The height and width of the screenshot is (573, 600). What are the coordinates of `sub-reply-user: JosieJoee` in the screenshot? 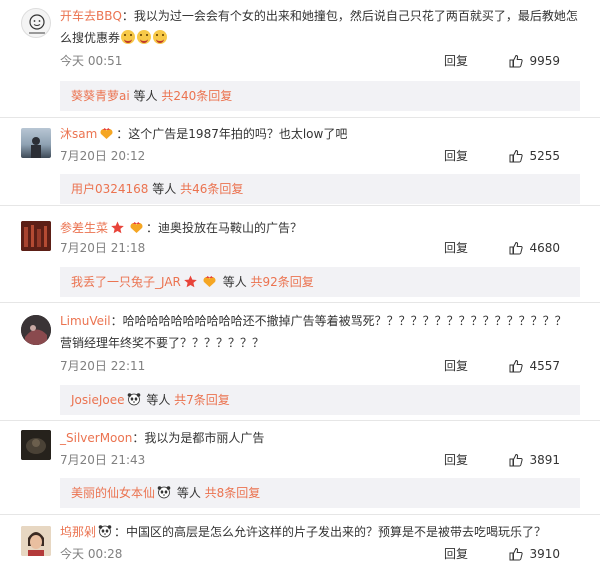 It's located at (98, 400).